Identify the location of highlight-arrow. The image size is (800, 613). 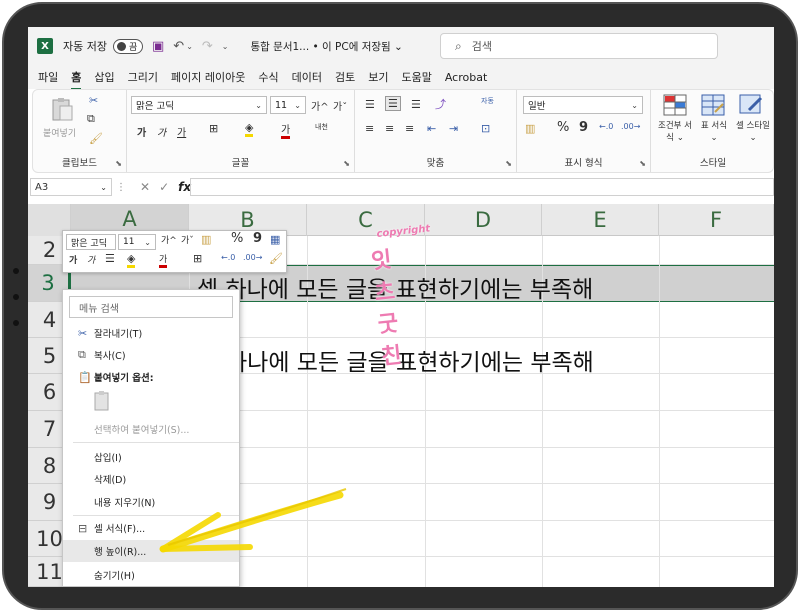
(253, 520).